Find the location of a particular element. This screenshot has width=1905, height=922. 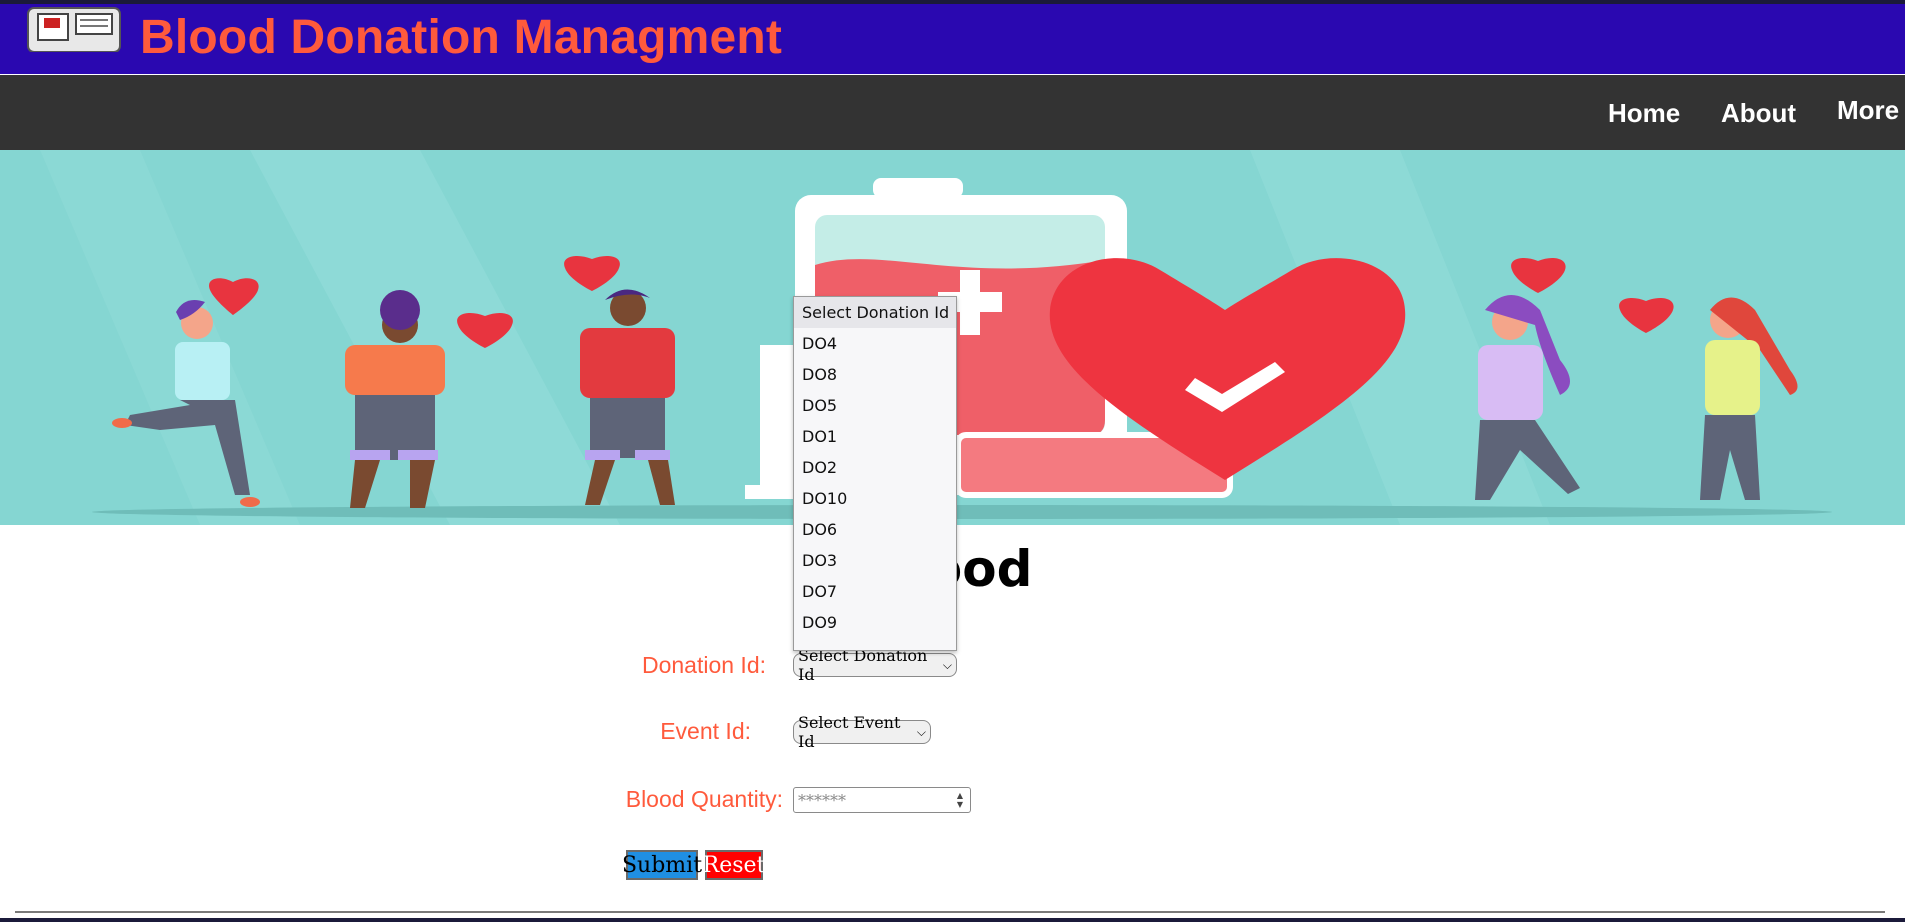

event-id-label: Event Id: is located at coordinates (705, 731).